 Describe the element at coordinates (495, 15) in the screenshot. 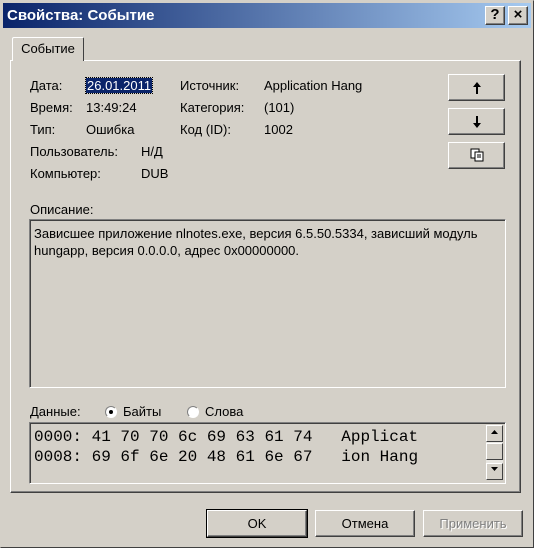

I see `help-button: ?` at that location.